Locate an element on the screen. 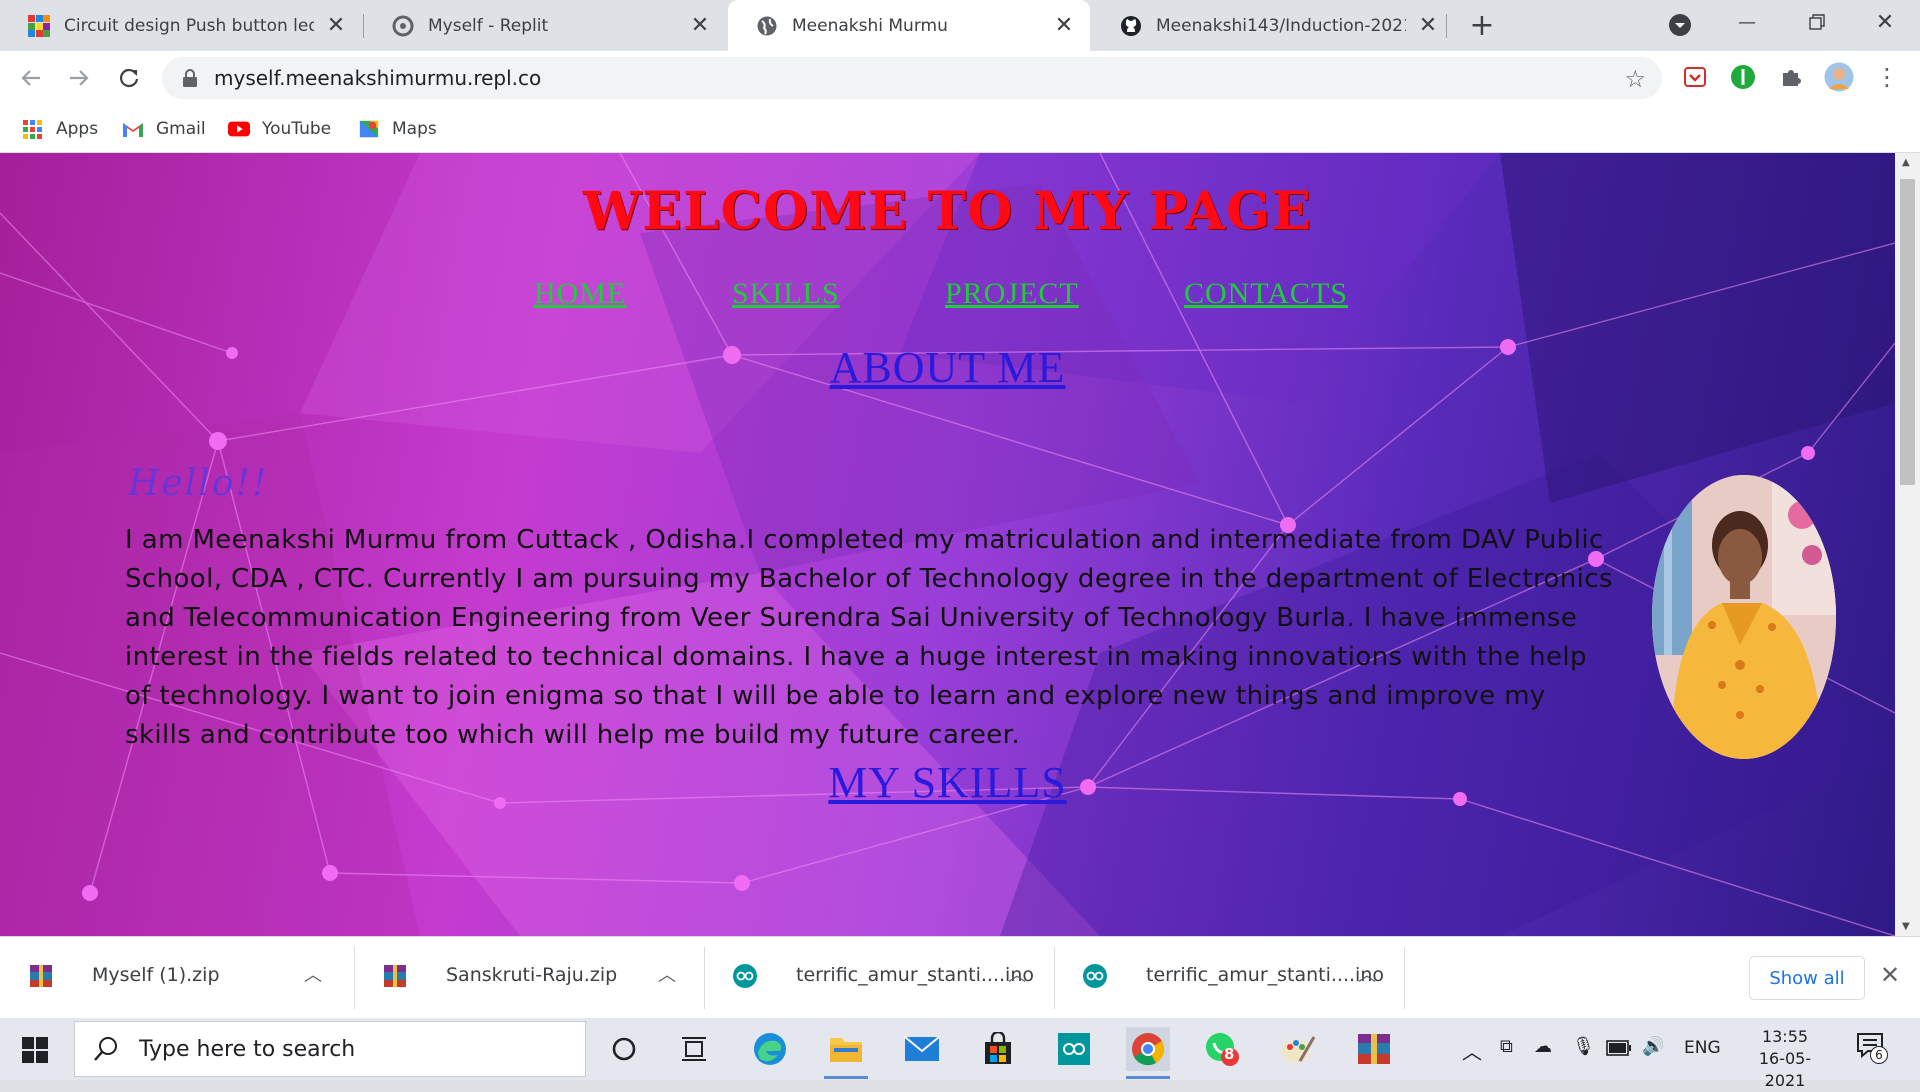 The width and height of the screenshot is (1920, 1092). language-indicator: ENG is located at coordinates (1702, 1048).